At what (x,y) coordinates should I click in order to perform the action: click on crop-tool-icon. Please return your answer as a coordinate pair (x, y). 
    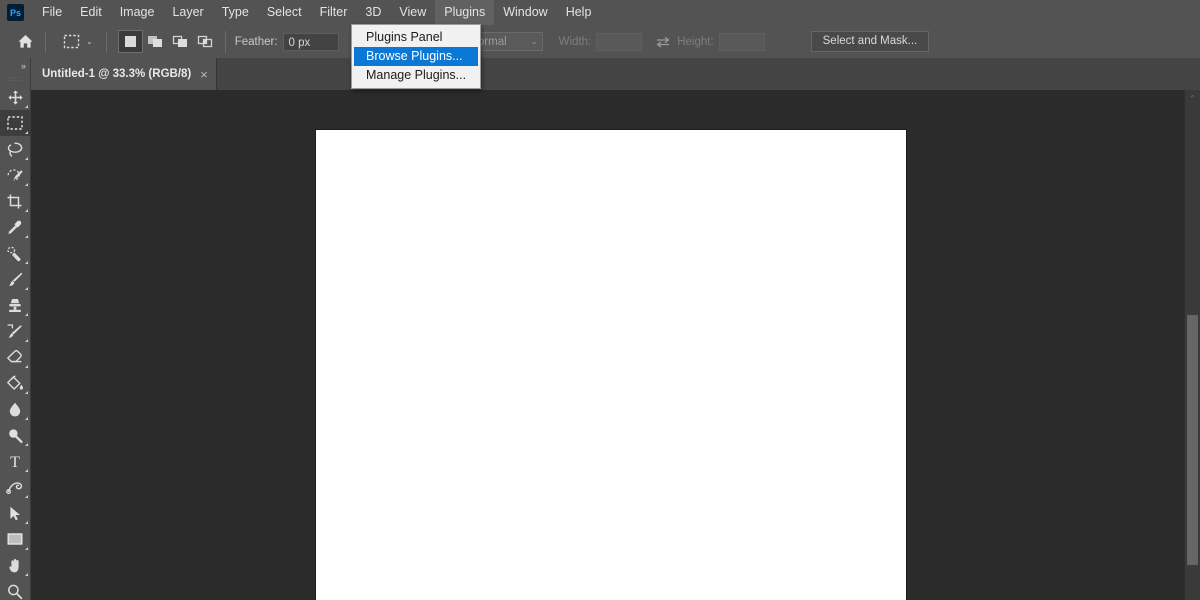
    Looking at the image, I should click on (14, 201).